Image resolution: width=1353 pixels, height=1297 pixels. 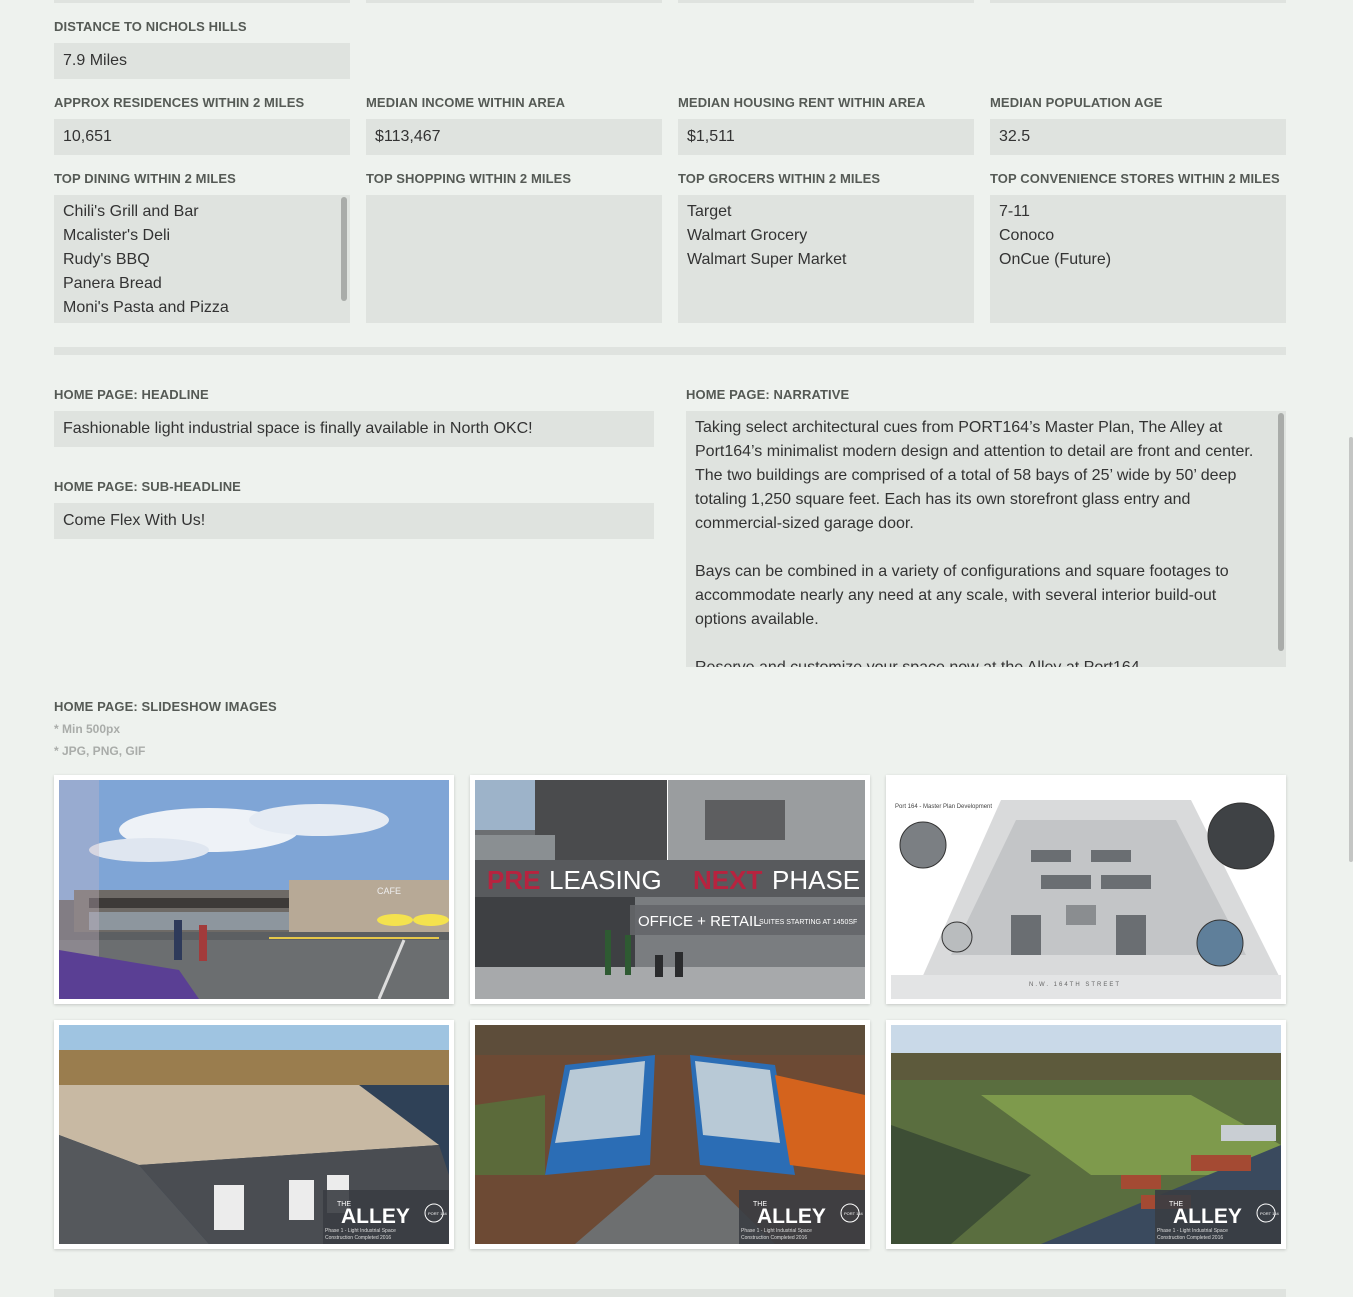 What do you see at coordinates (709, 211) in the screenshot?
I see `grocer-item: Target` at bounding box center [709, 211].